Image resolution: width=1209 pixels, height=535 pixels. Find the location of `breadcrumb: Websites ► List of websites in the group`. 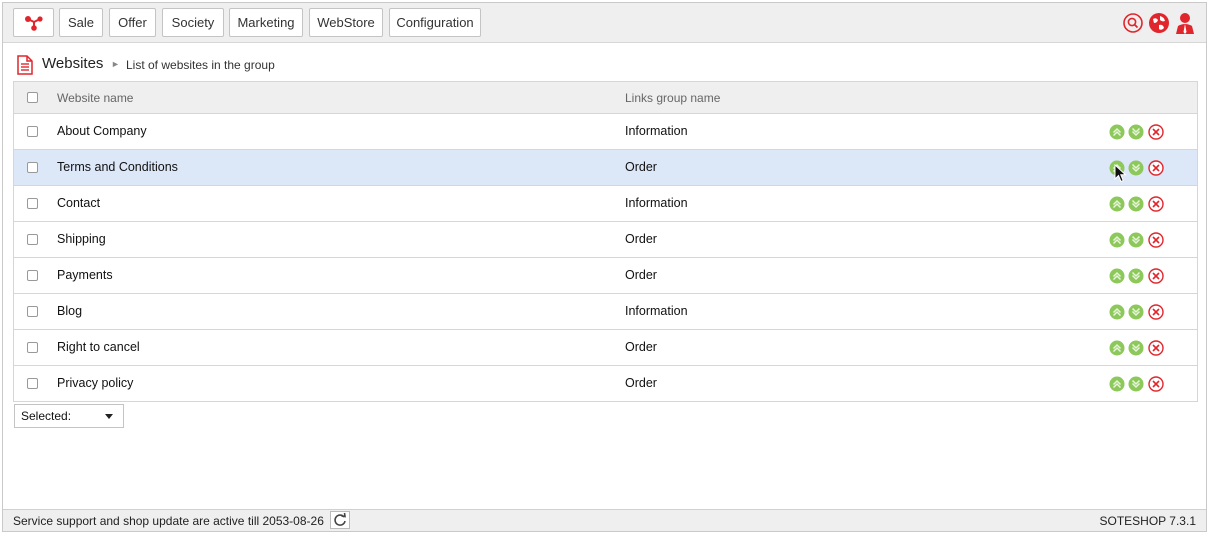

breadcrumb: Websites ► List of websites in the group is located at coordinates (317, 65).